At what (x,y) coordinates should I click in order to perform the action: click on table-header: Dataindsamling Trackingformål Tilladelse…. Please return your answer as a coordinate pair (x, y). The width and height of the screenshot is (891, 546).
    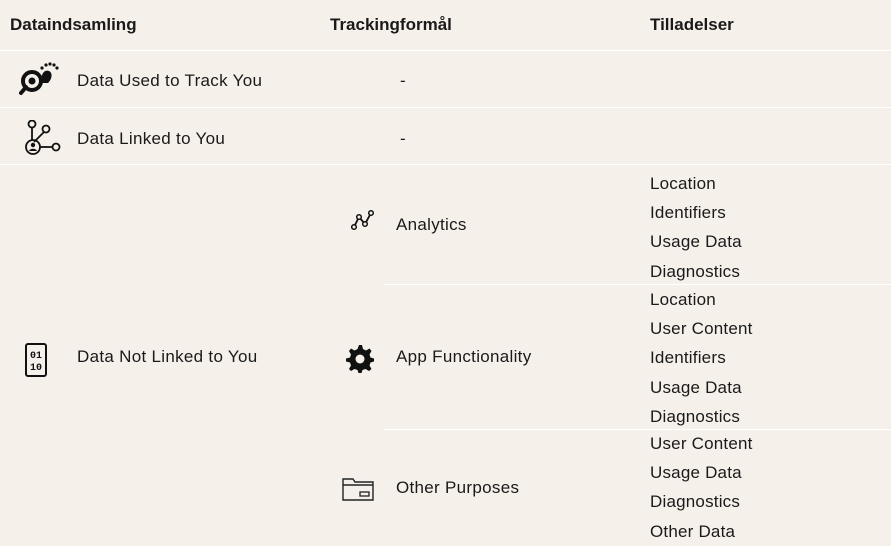
    Looking at the image, I should click on (445, 25).